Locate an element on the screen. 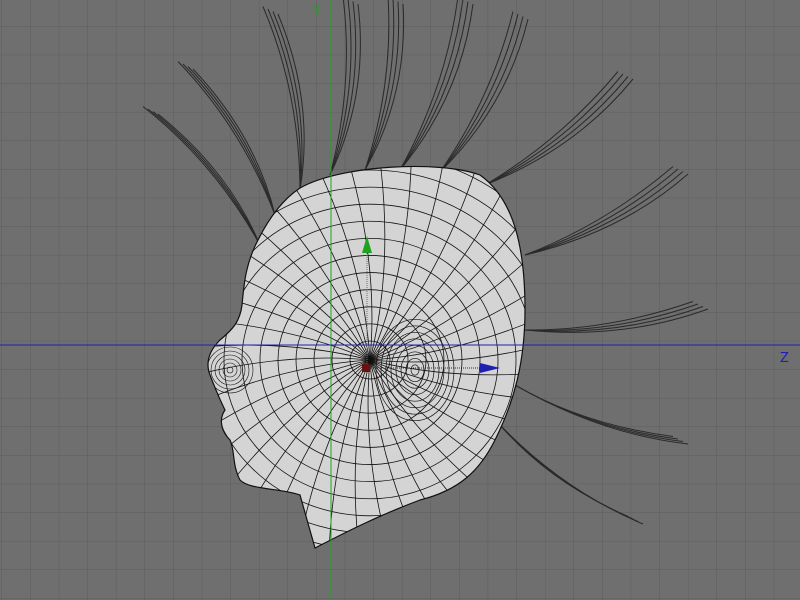 The image size is (800, 600). pivot-point-icon is located at coordinates (366, 368).